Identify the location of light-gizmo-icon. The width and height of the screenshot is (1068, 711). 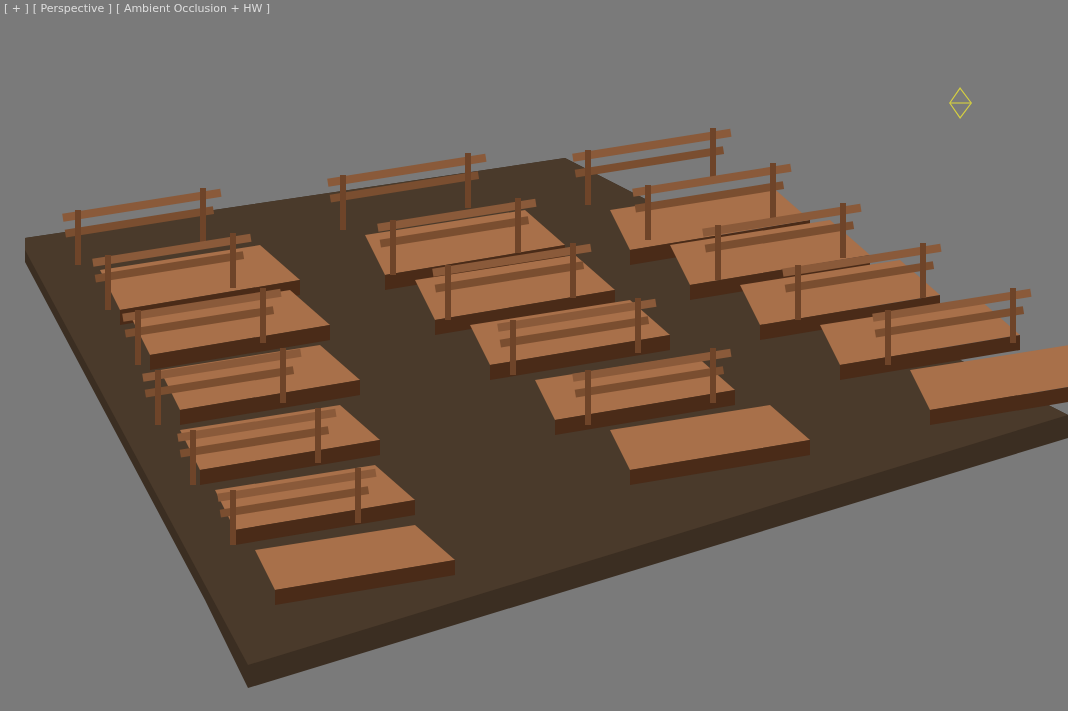
(961, 103).